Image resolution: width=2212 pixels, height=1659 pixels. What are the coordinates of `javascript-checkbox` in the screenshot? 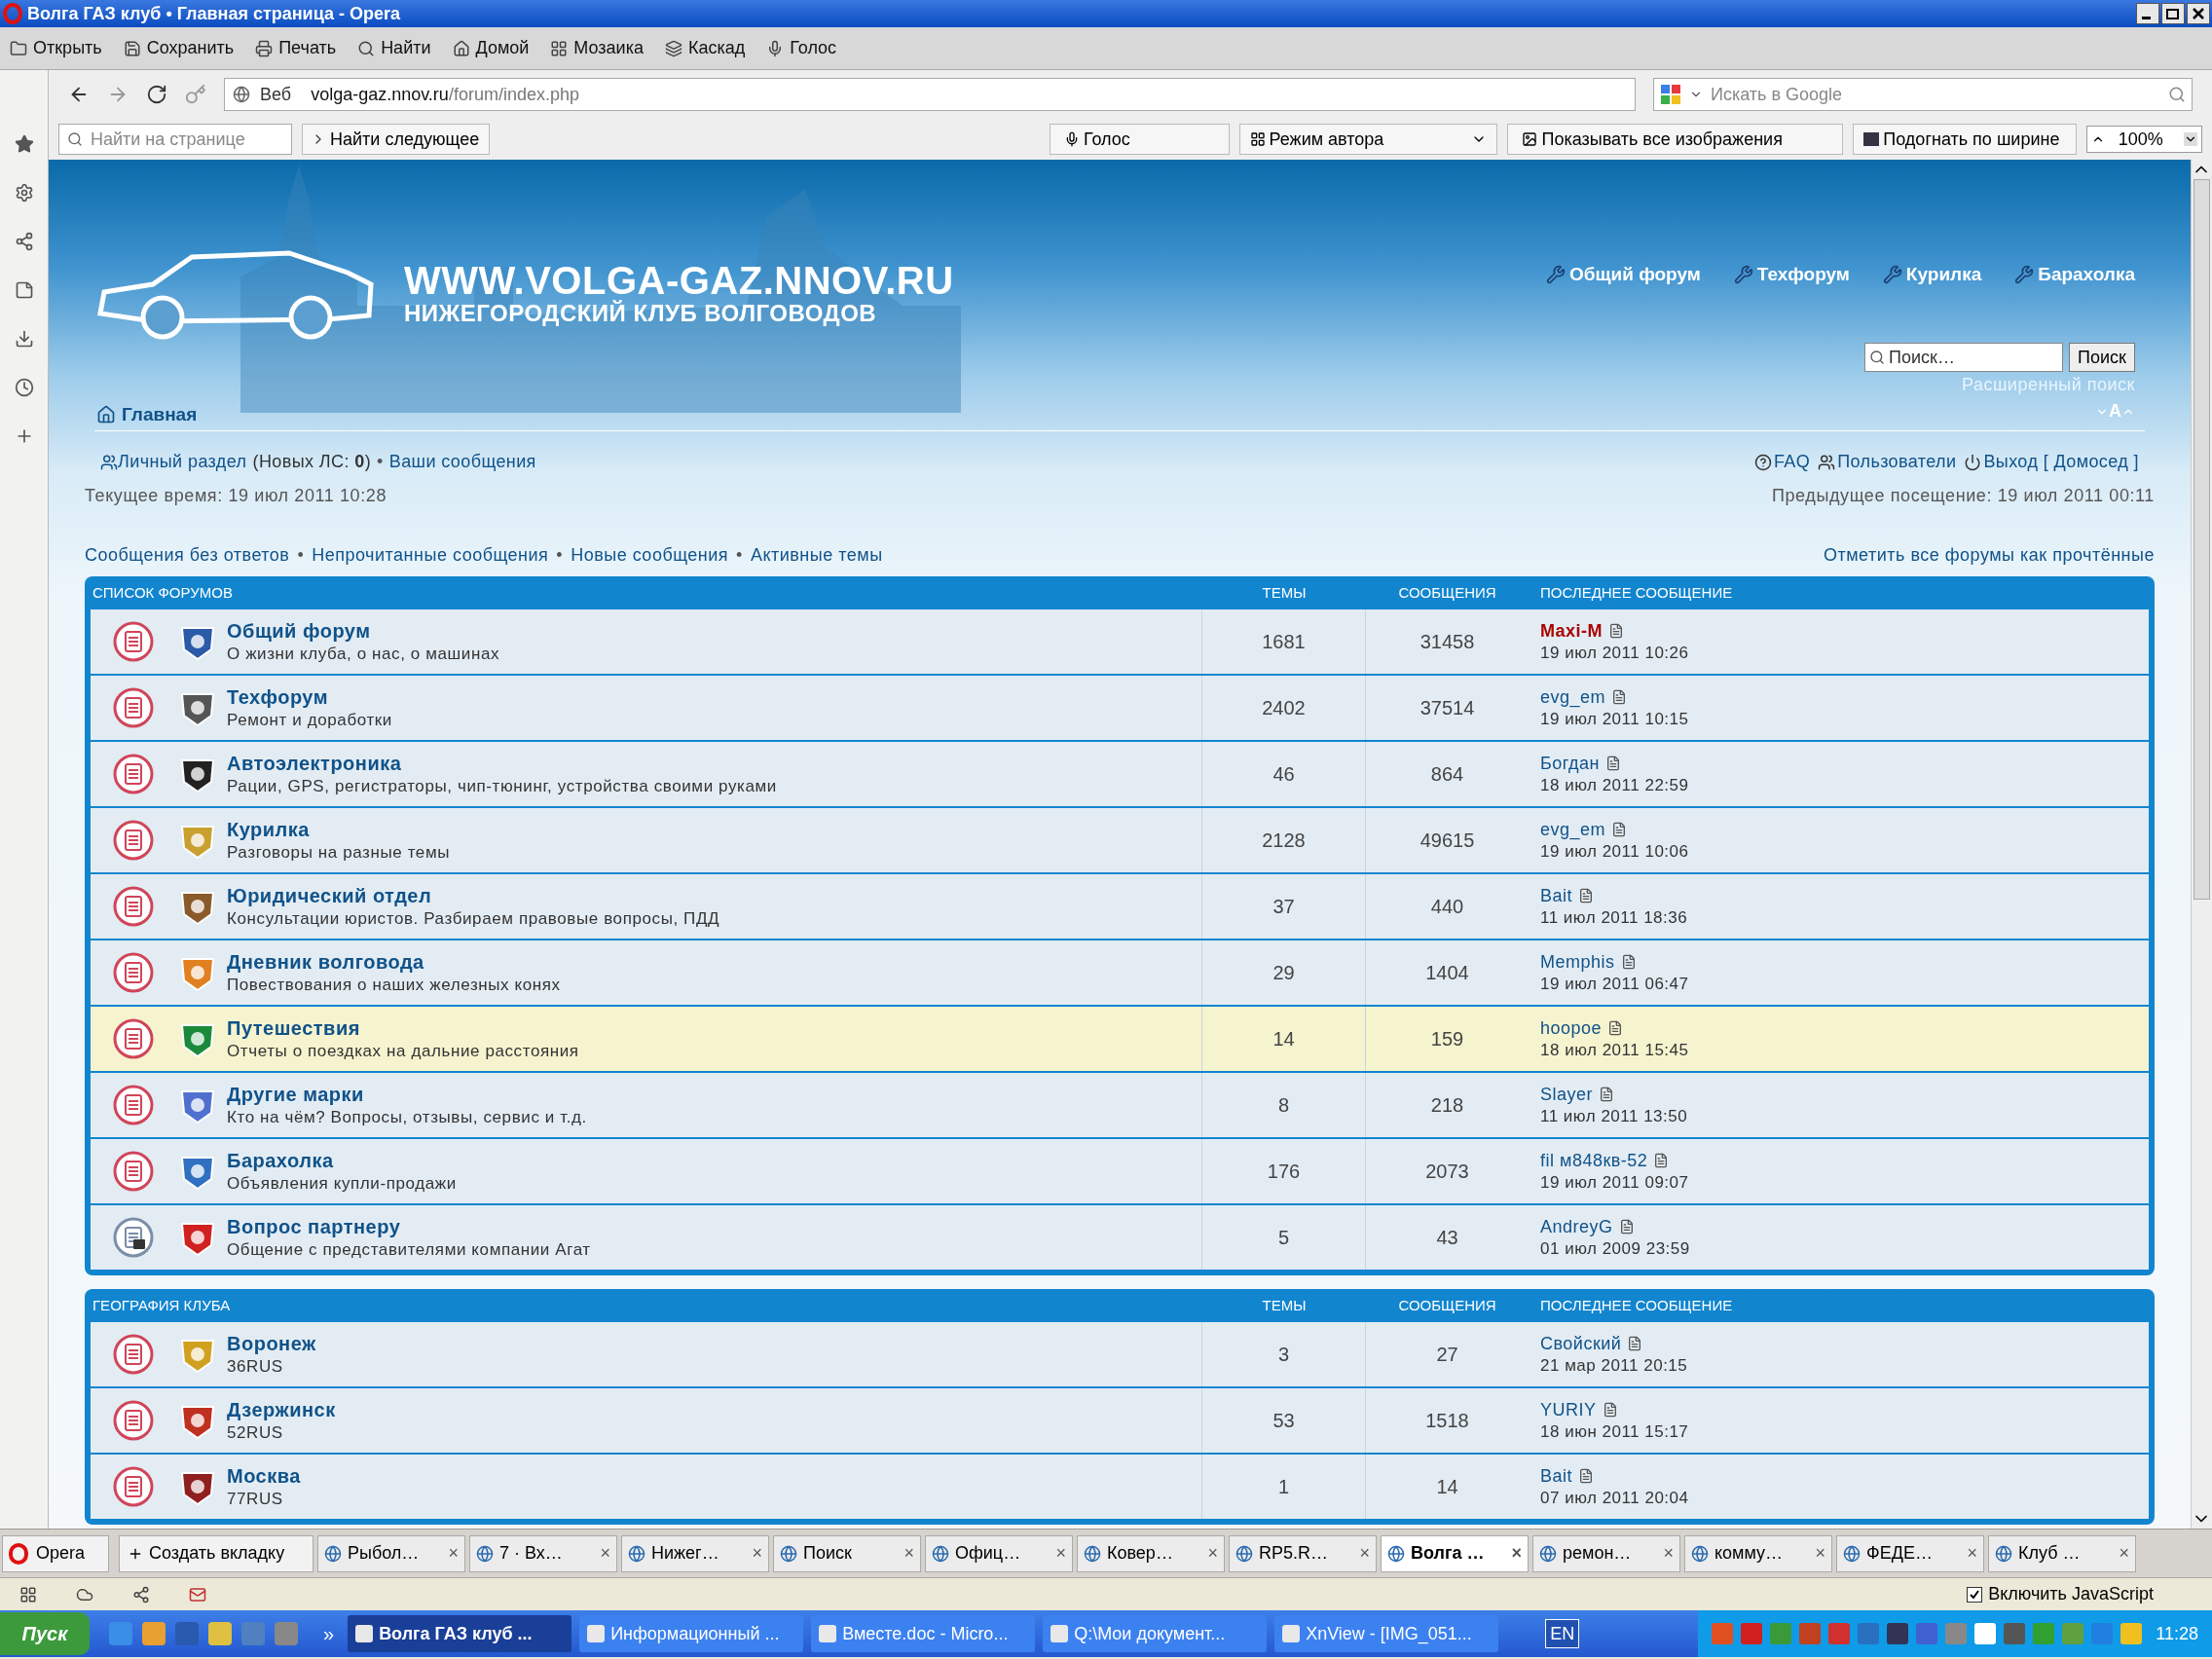 It's located at (1975, 1594).